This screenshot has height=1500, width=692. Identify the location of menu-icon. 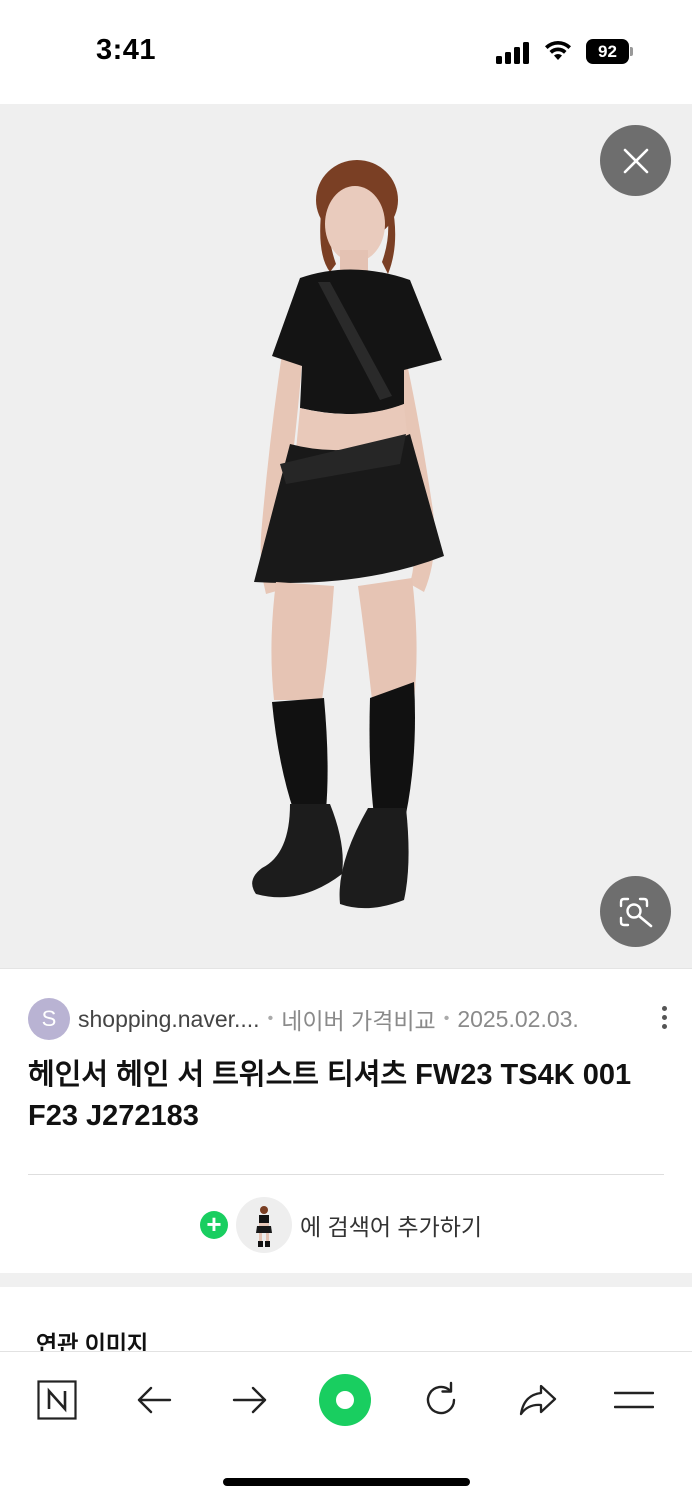
(634, 1400).